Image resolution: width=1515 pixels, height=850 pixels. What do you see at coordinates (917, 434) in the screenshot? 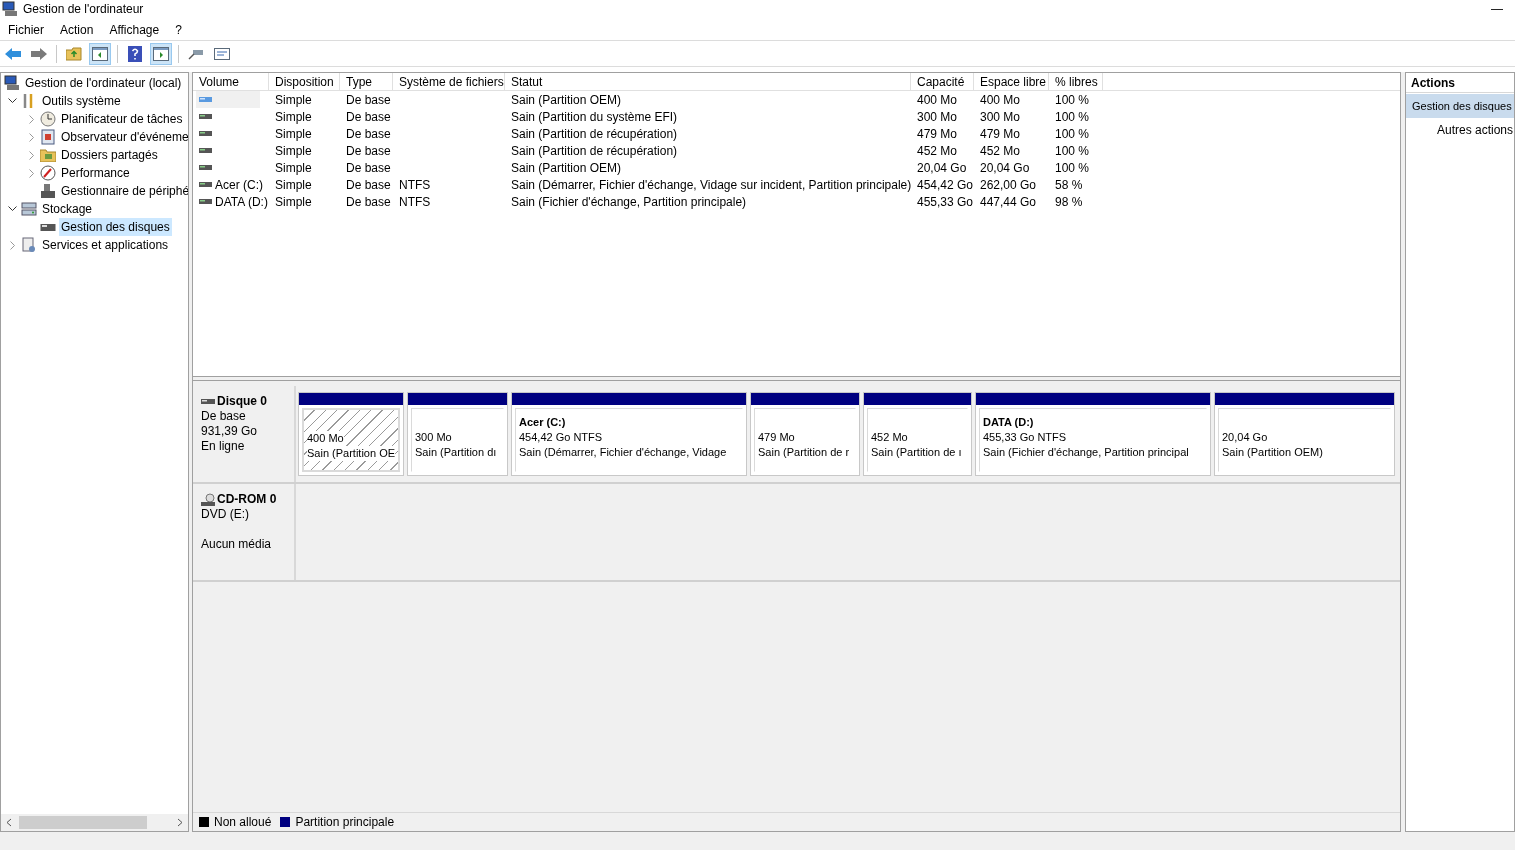
I see `partition-block: 452 Mo Sain (Partition de ı` at bounding box center [917, 434].